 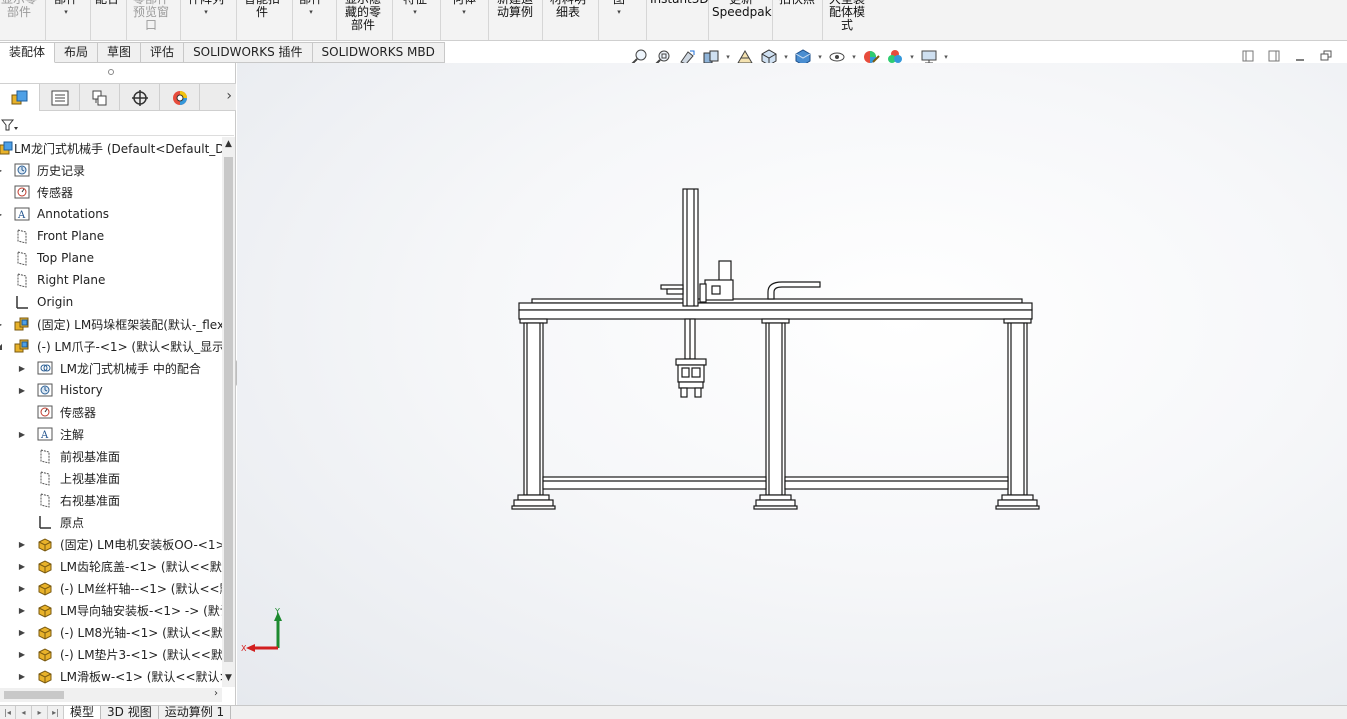 What do you see at coordinates (111, 522) in the screenshot?
I see `tree-item: 原点` at bounding box center [111, 522].